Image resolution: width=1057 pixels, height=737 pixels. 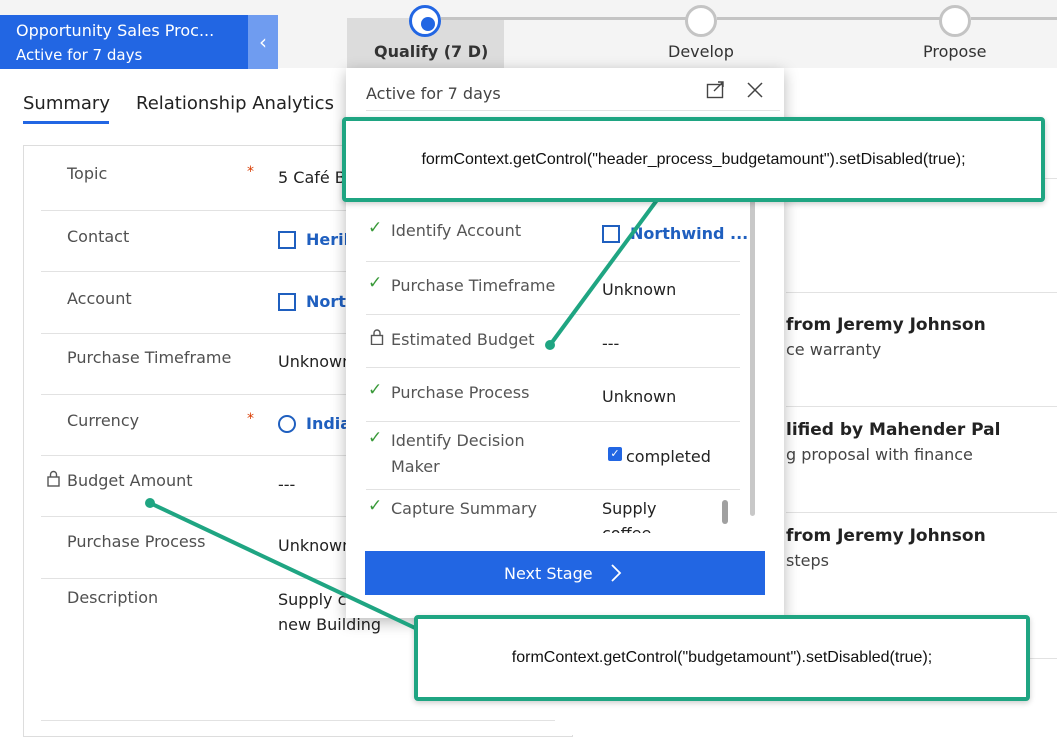 What do you see at coordinates (955, 51) in the screenshot?
I see `stage-propose-label: Propose` at bounding box center [955, 51].